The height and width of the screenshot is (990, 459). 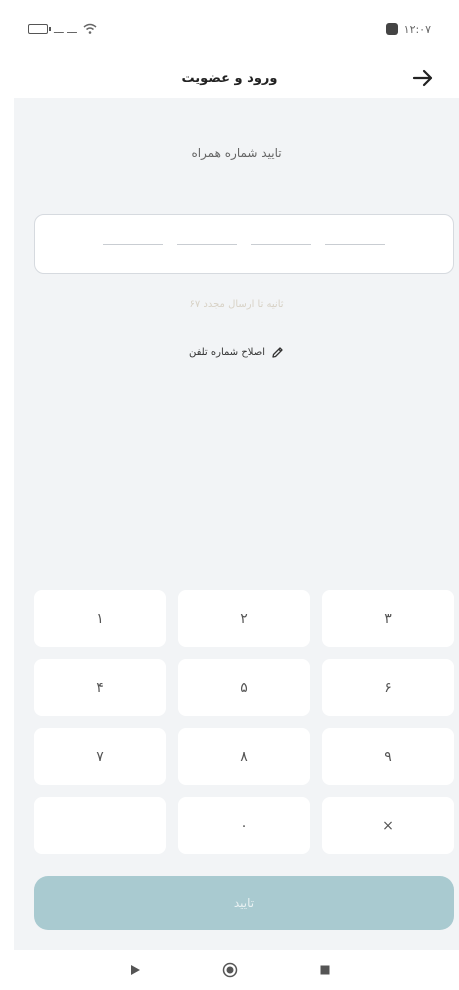 What do you see at coordinates (388, 825) in the screenshot?
I see `key-backspace: ×` at bounding box center [388, 825].